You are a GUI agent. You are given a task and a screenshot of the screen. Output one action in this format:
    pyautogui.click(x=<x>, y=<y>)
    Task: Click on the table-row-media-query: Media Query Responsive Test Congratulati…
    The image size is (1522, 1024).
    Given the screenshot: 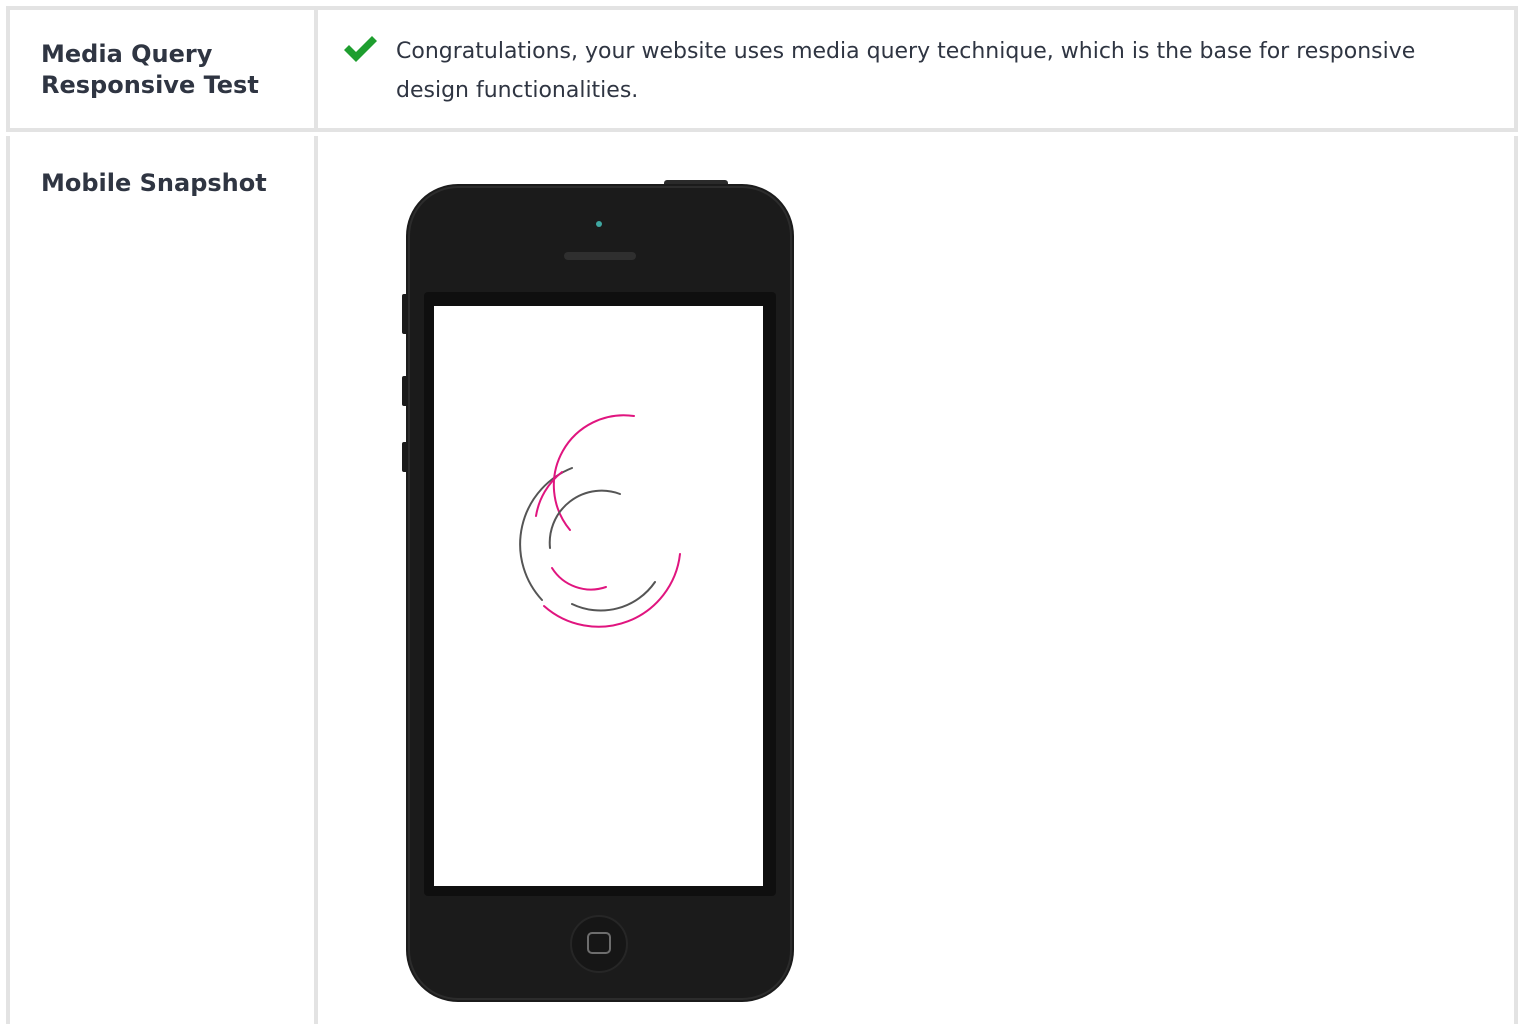 What is the action you would take?
    pyautogui.click(x=762, y=71)
    